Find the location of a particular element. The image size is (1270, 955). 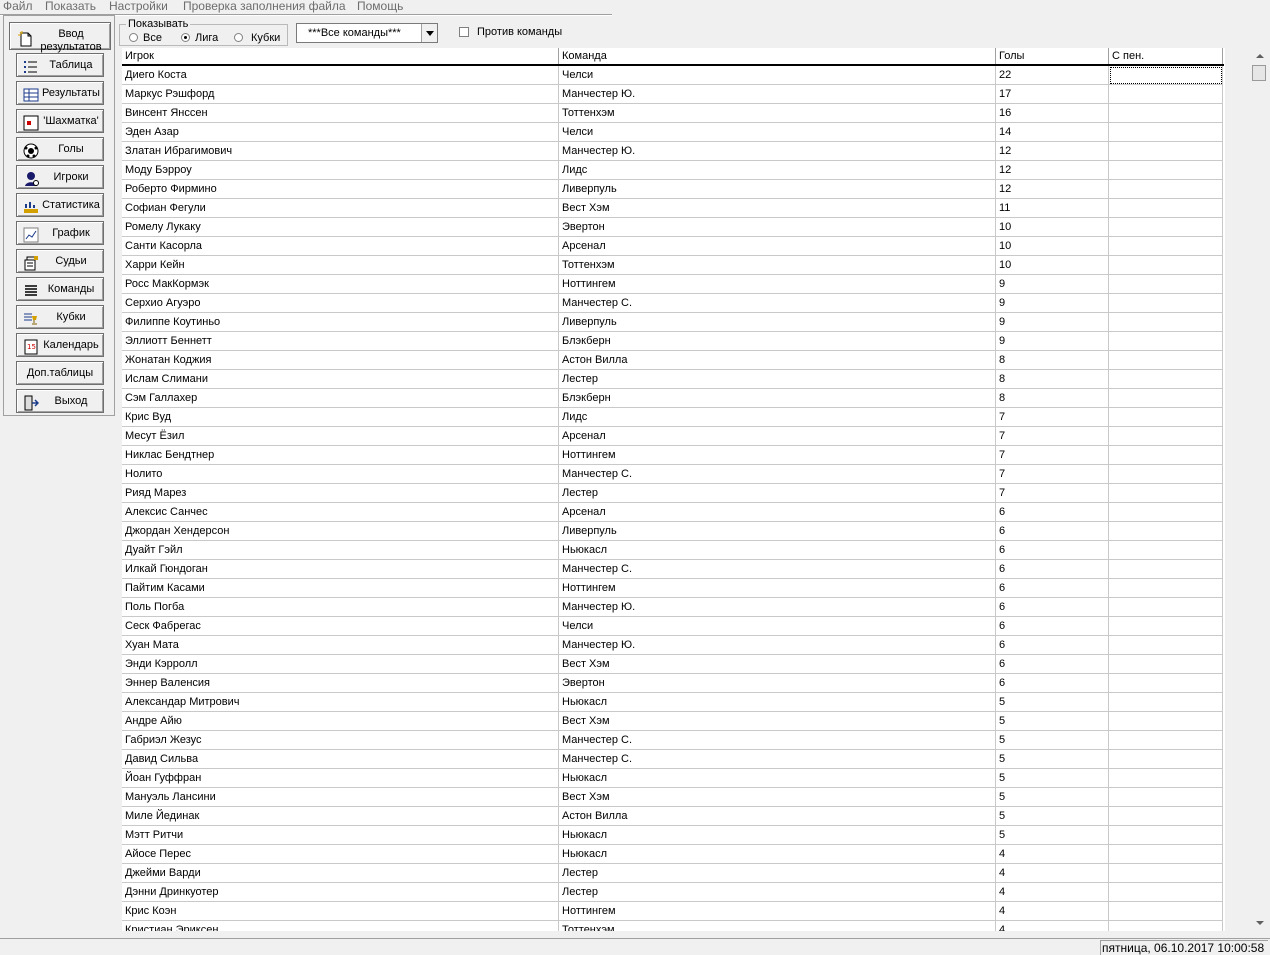

player-cell: Энди Кэрролл is located at coordinates (340, 664).